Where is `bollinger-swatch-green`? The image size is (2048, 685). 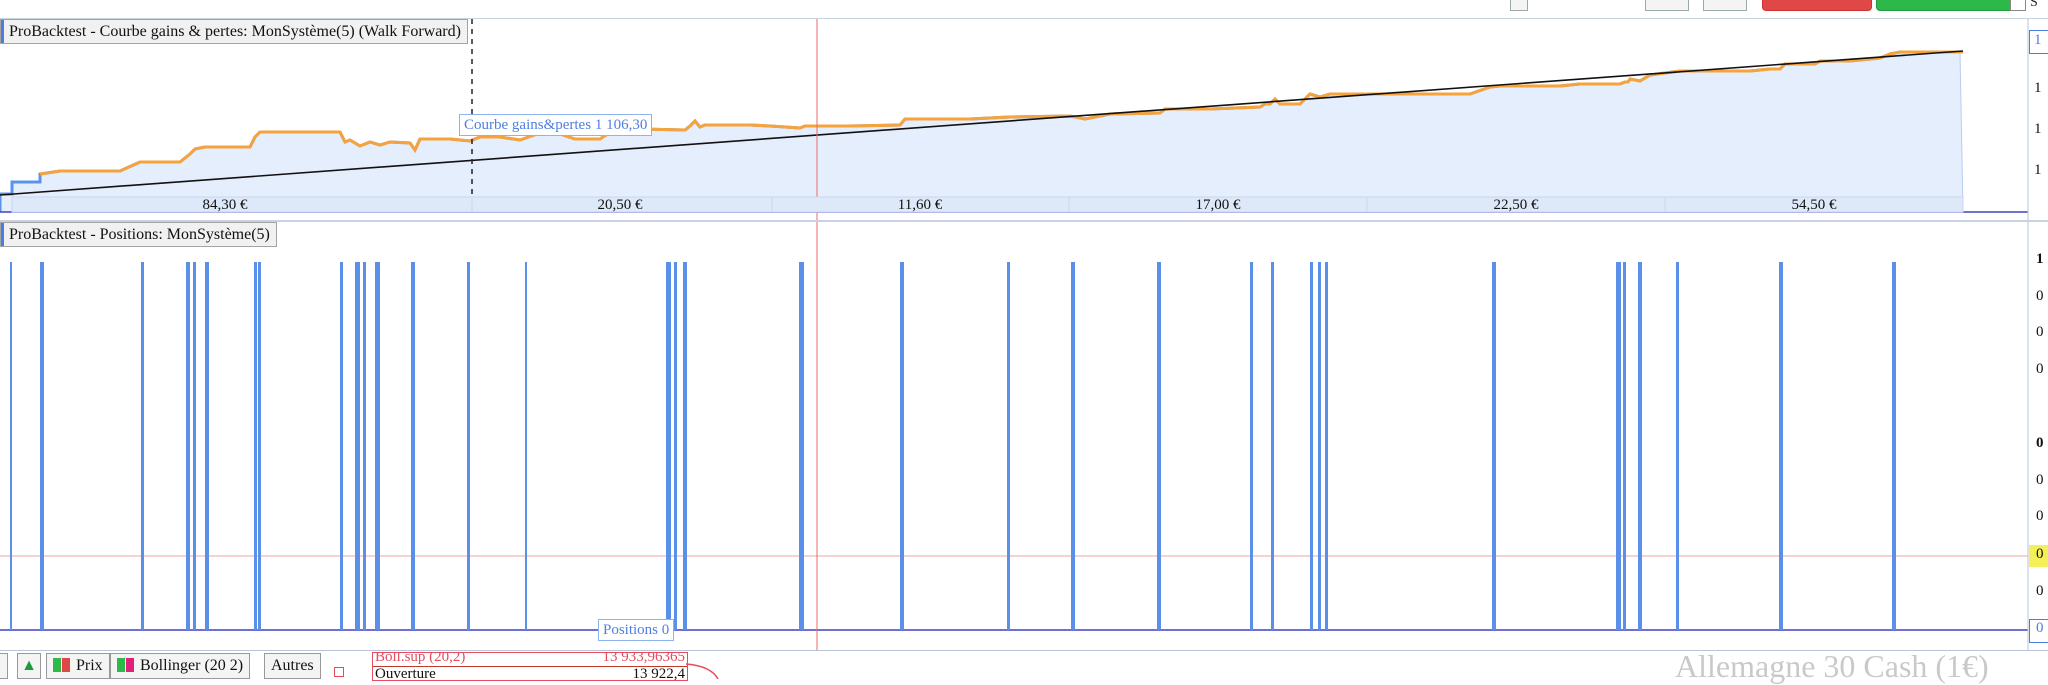
bollinger-swatch-green is located at coordinates (121, 665).